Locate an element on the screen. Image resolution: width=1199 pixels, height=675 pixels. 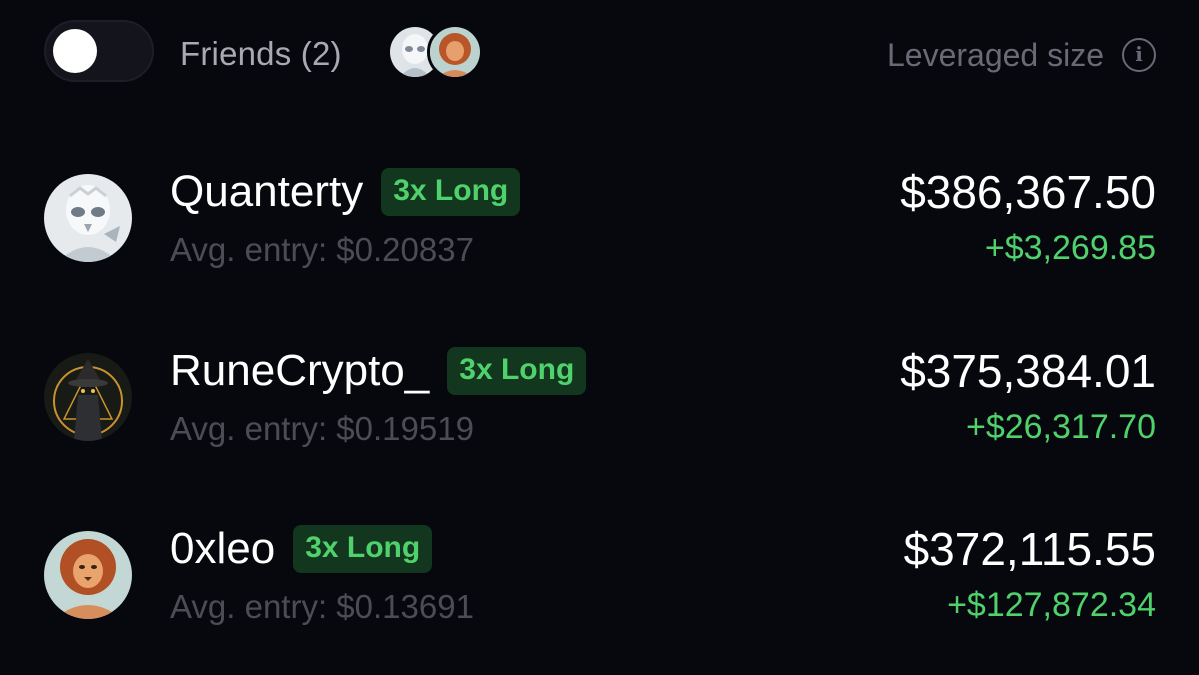
friend-avatar-lion is located at coordinates (455, 52).